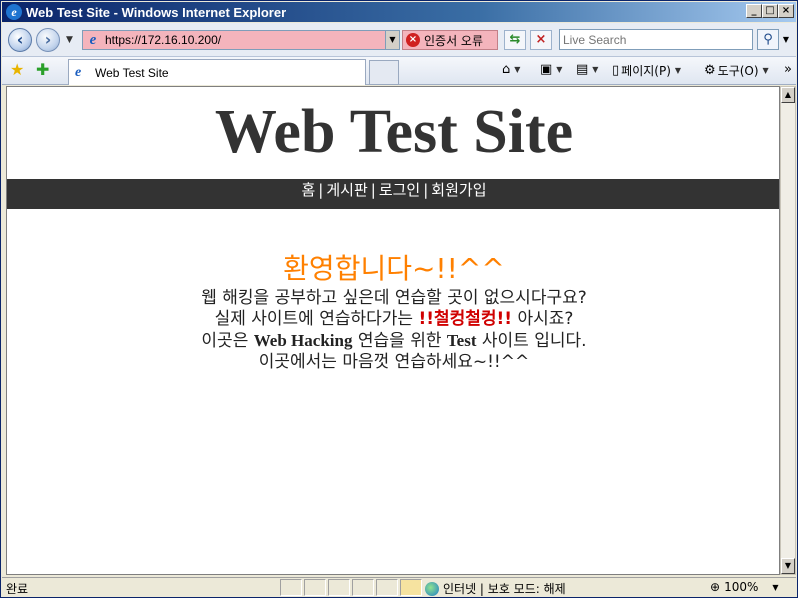 Image resolution: width=798 pixels, height=598 pixels. I want to click on scroll-up-button: ▲, so click(788, 95).